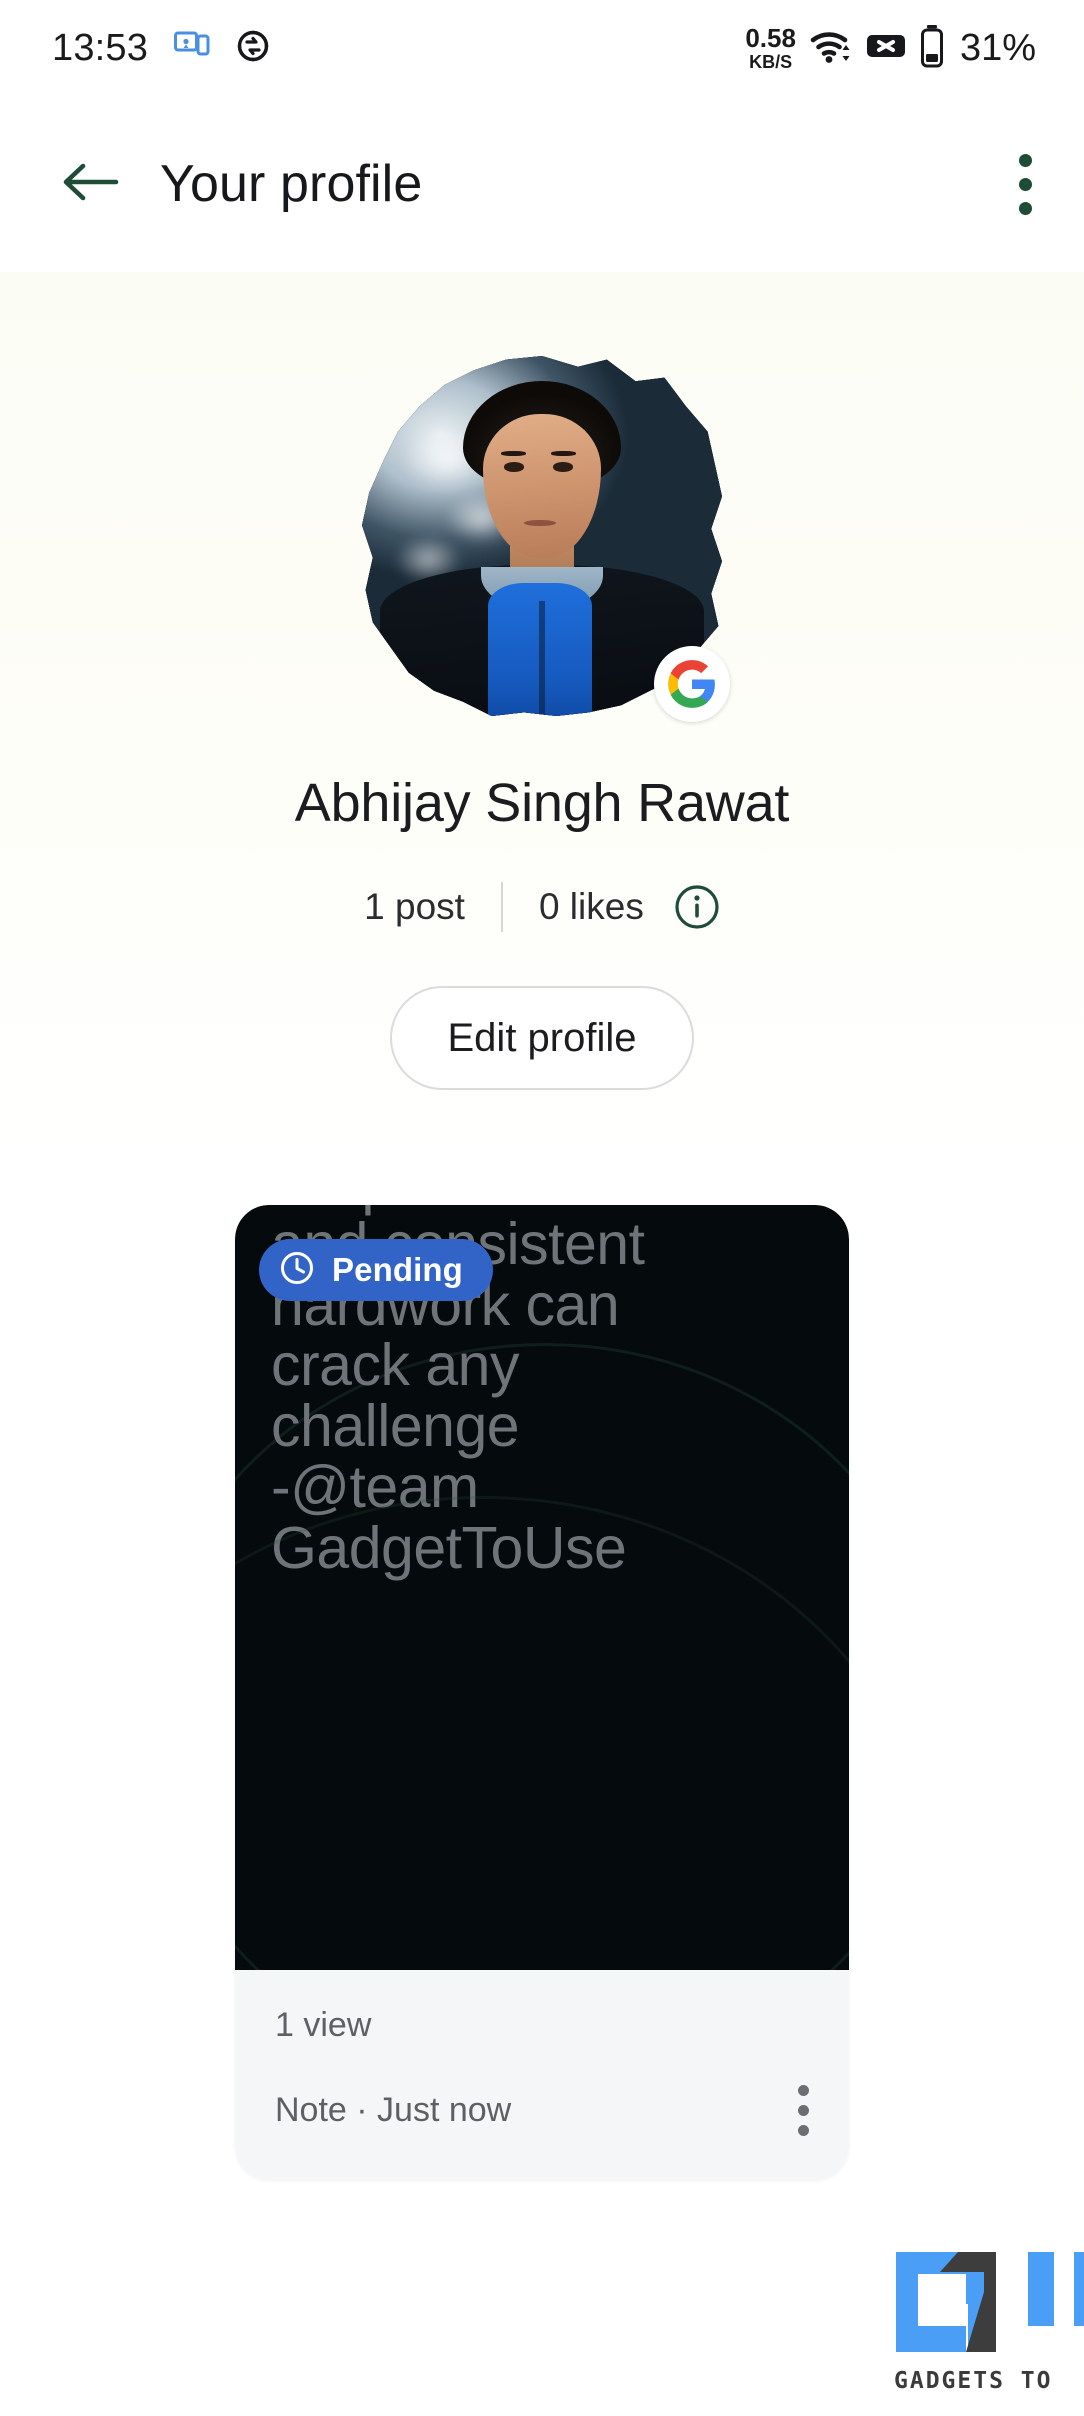  What do you see at coordinates (397, 1269) in the screenshot?
I see `status-badge-label: Pending` at bounding box center [397, 1269].